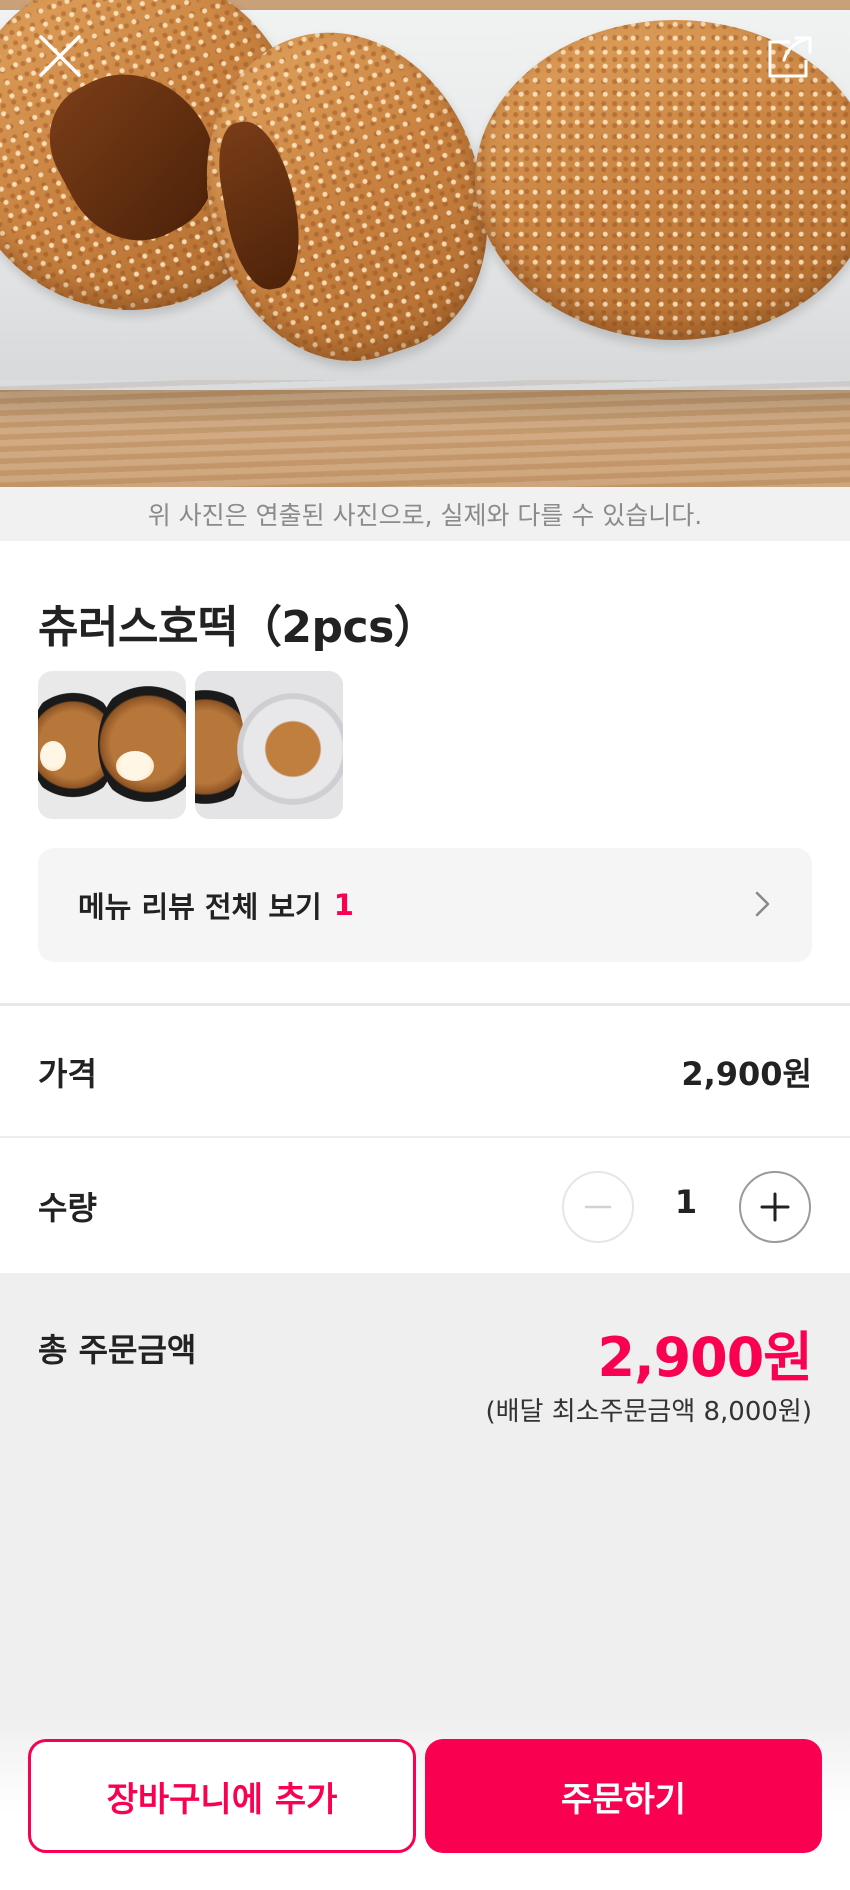  I want to click on row-divider, so click(425, 1137).